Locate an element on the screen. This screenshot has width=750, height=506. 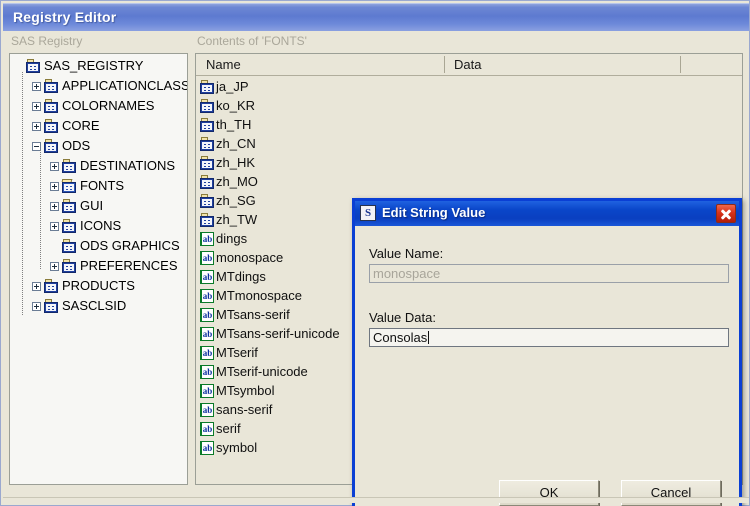
tree-item-ods: ODS is located at coordinates (98, 146).